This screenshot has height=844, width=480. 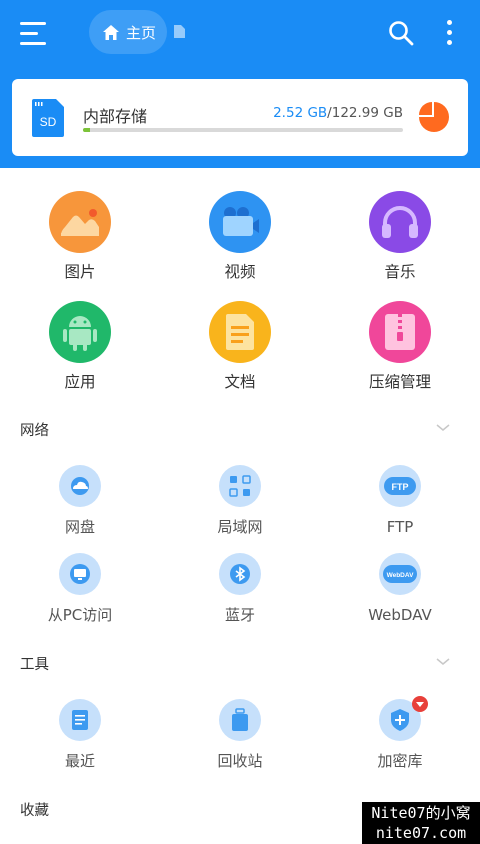 I want to click on category-label: 视频, so click(x=240, y=272).